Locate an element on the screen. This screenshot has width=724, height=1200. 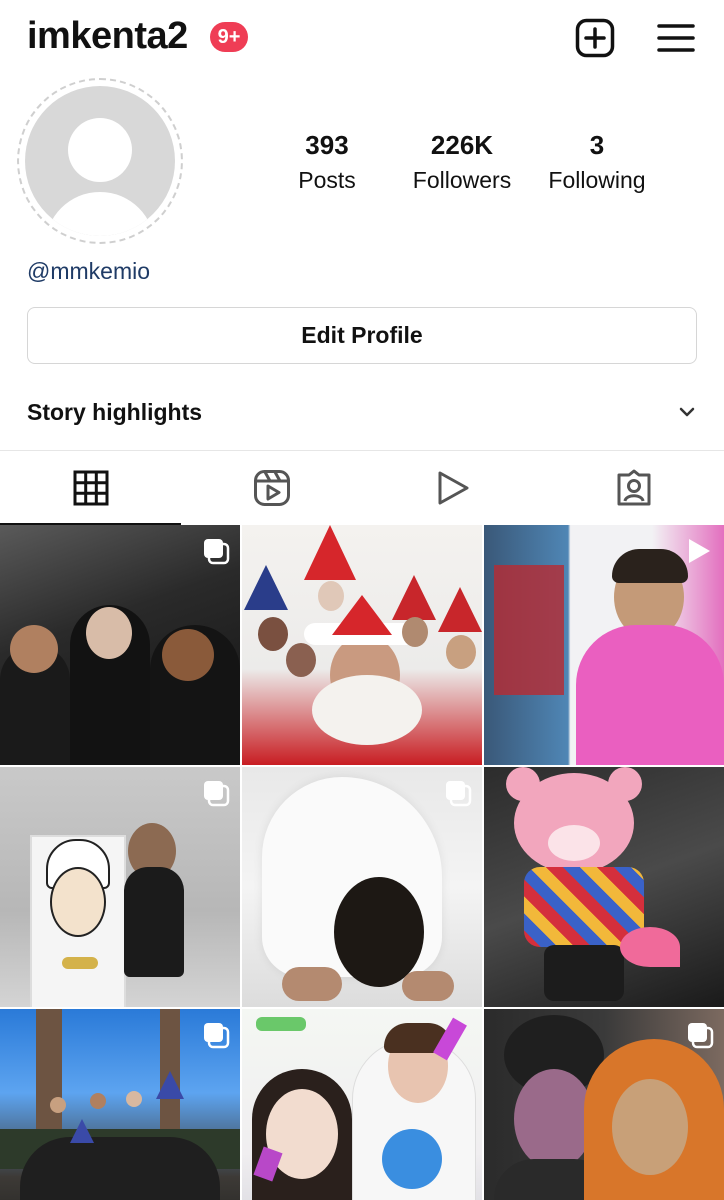
reel-indicator-icon is located at coordinates (699, 551).